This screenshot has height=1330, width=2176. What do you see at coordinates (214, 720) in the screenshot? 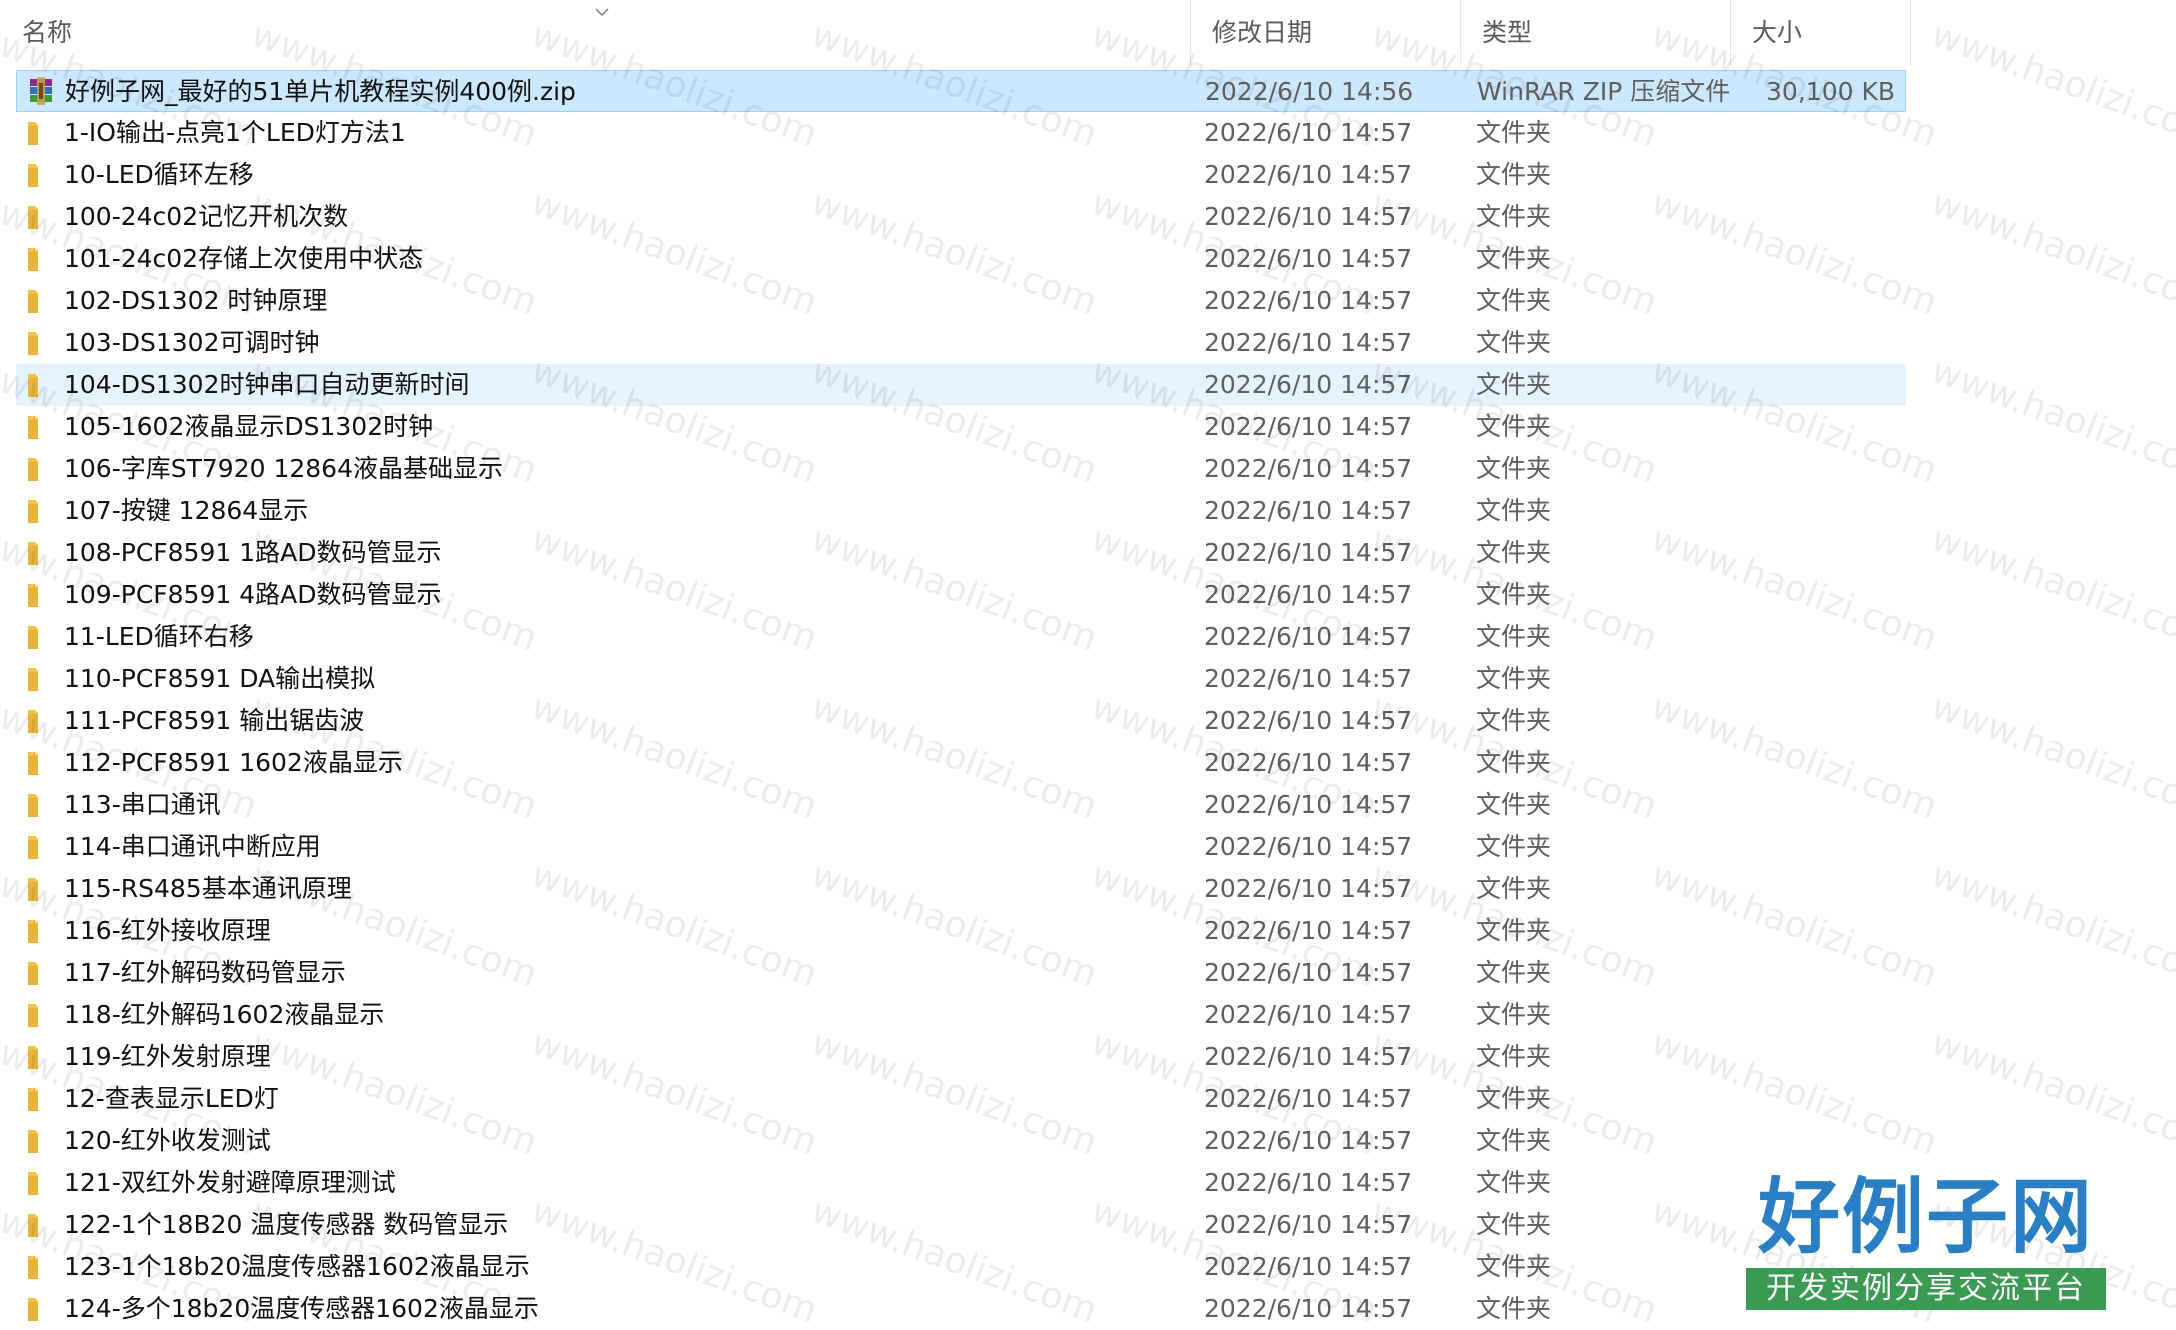
I see `file-name: 111-PCF8591 输出锯齿波` at bounding box center [214, 720].